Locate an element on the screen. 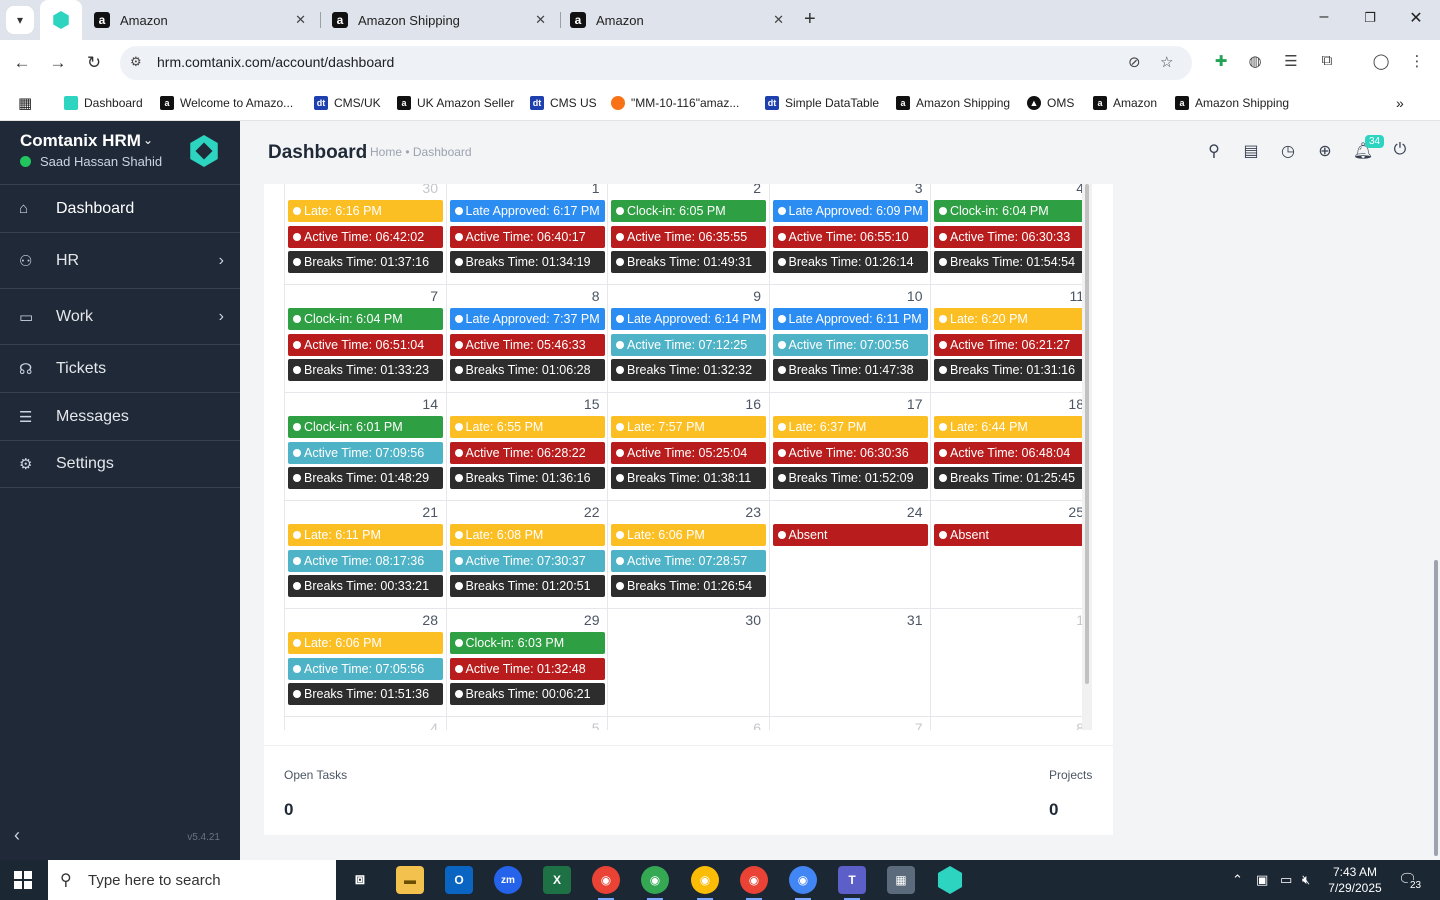  chevron-down-icon: ⌄ is located at coordinates (148, 140).